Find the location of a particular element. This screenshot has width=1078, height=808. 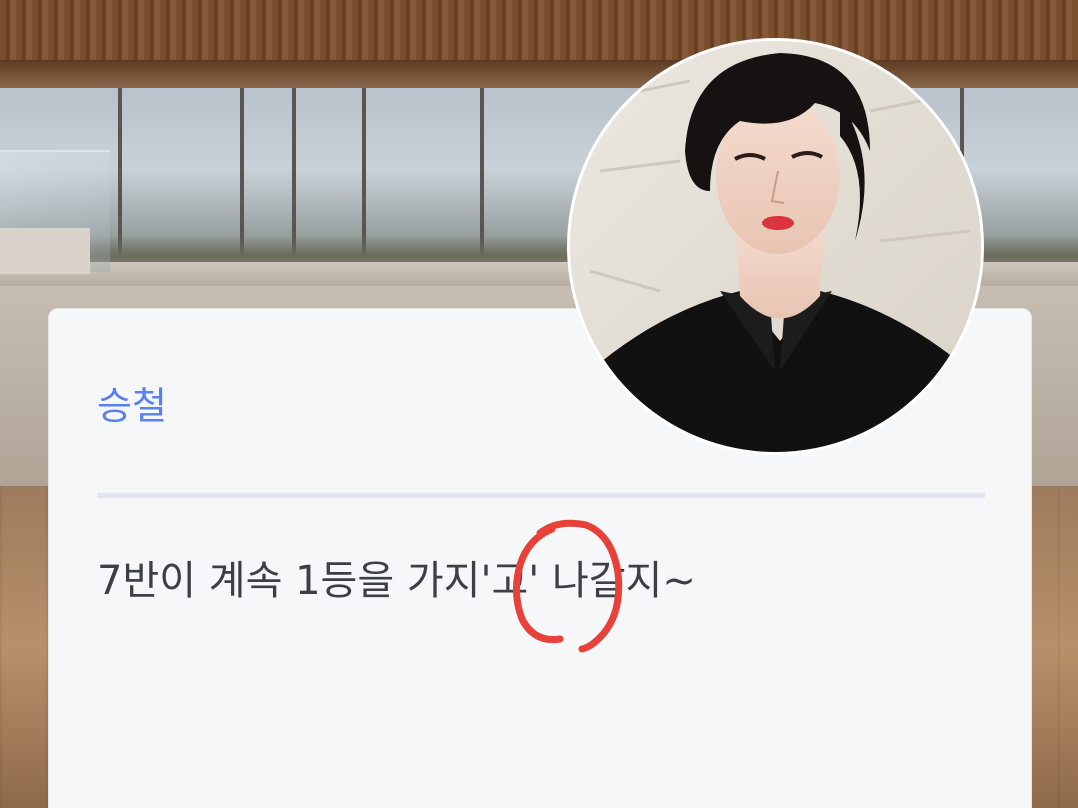

balcony-ledge is located at coordinates (45, 251).